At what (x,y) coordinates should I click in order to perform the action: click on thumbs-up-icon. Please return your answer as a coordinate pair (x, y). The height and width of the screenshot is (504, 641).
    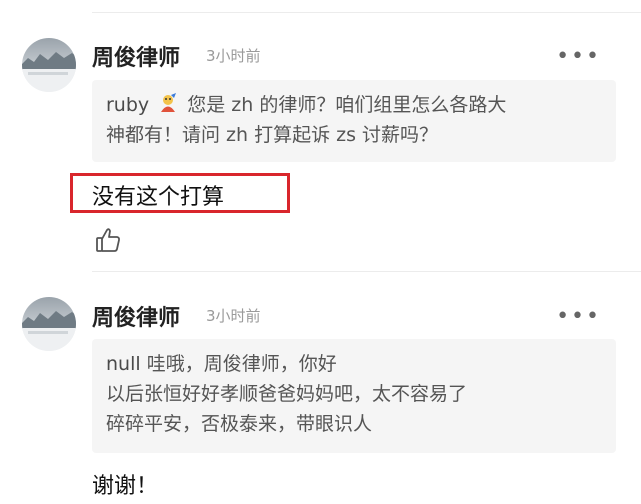
    Looking at the image, I should click on (108, 240).